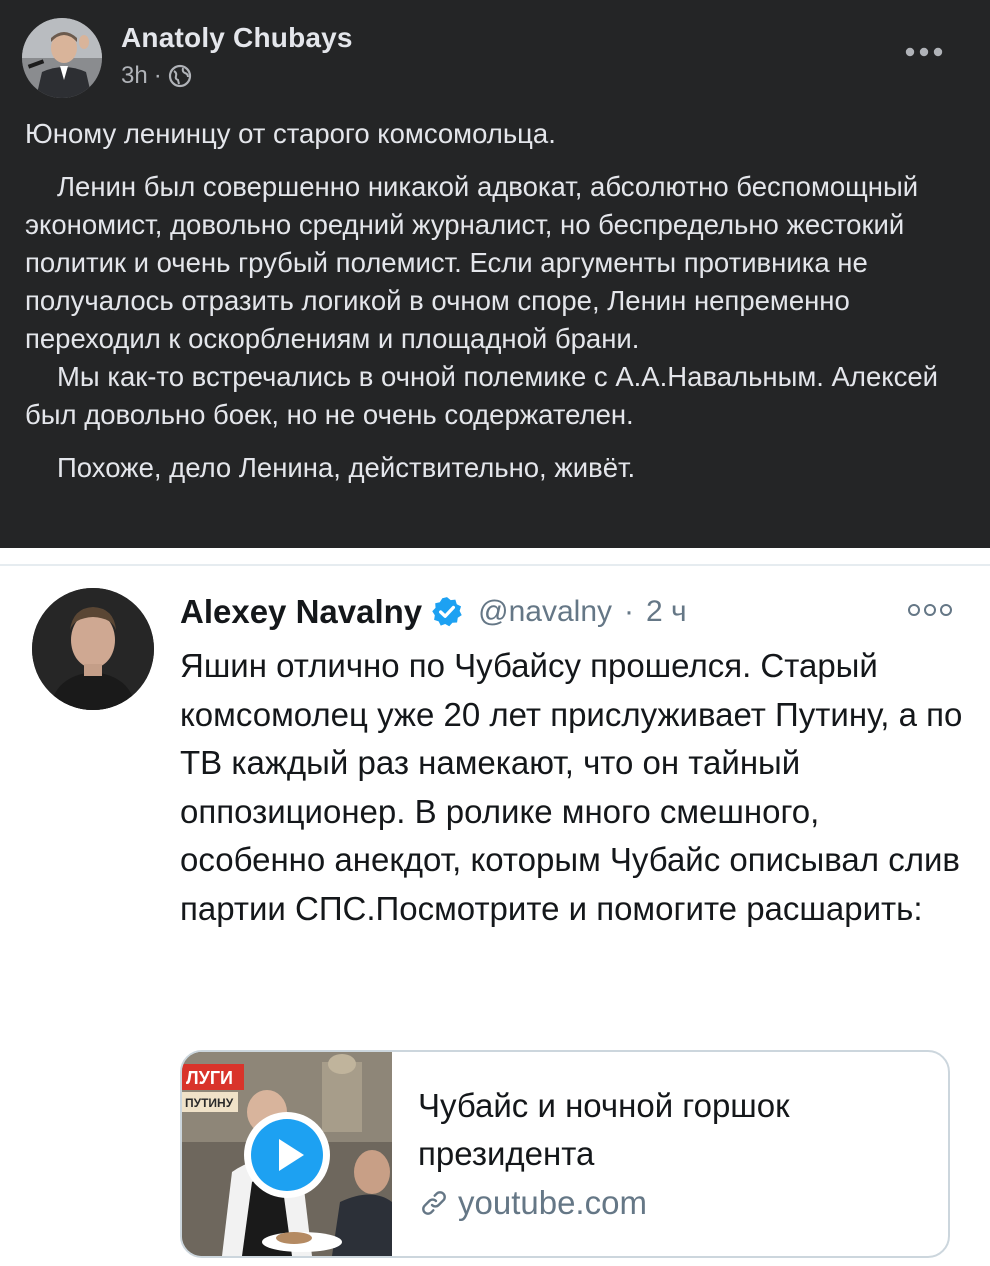 The image size is (990, 1266). I want to click on tweet-avatar, so click(93, 649).